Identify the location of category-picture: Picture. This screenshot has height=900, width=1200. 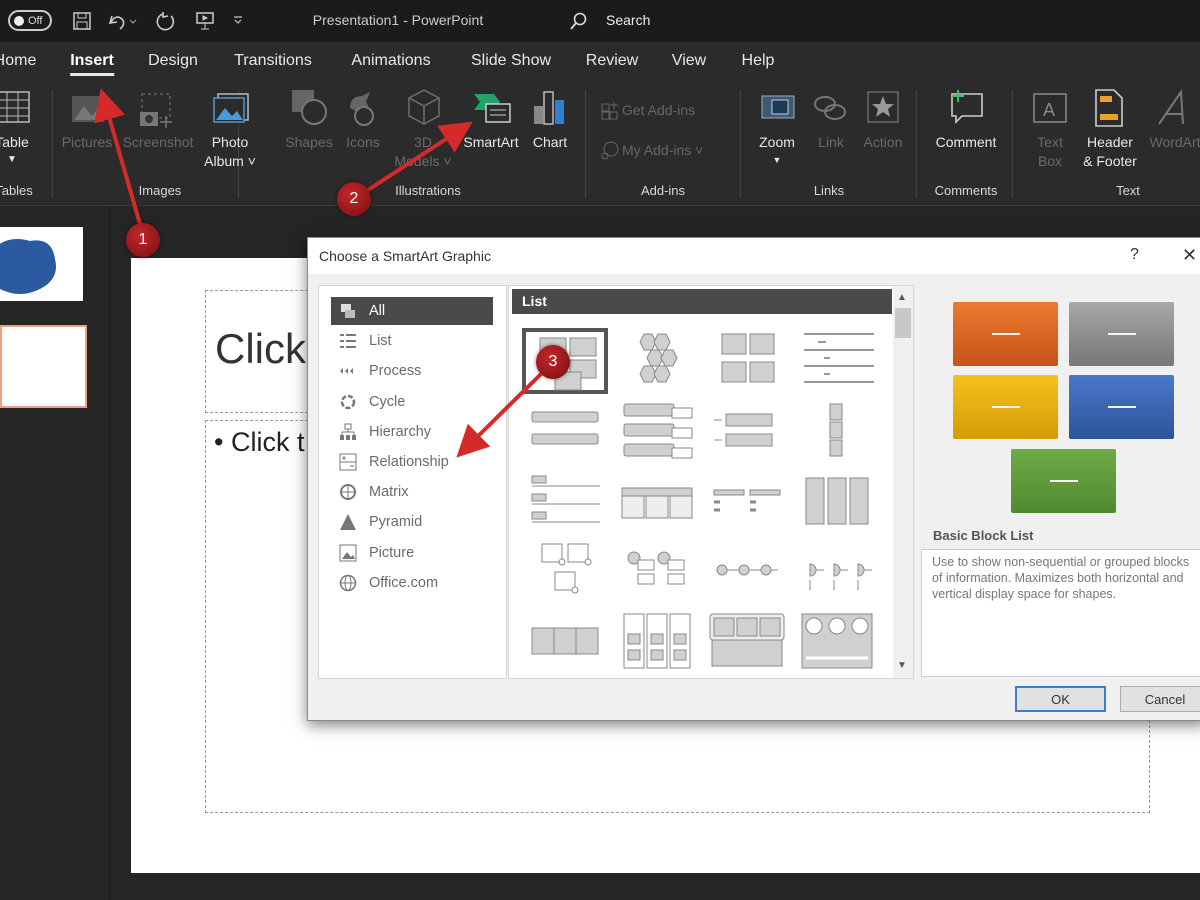
(412, 553).